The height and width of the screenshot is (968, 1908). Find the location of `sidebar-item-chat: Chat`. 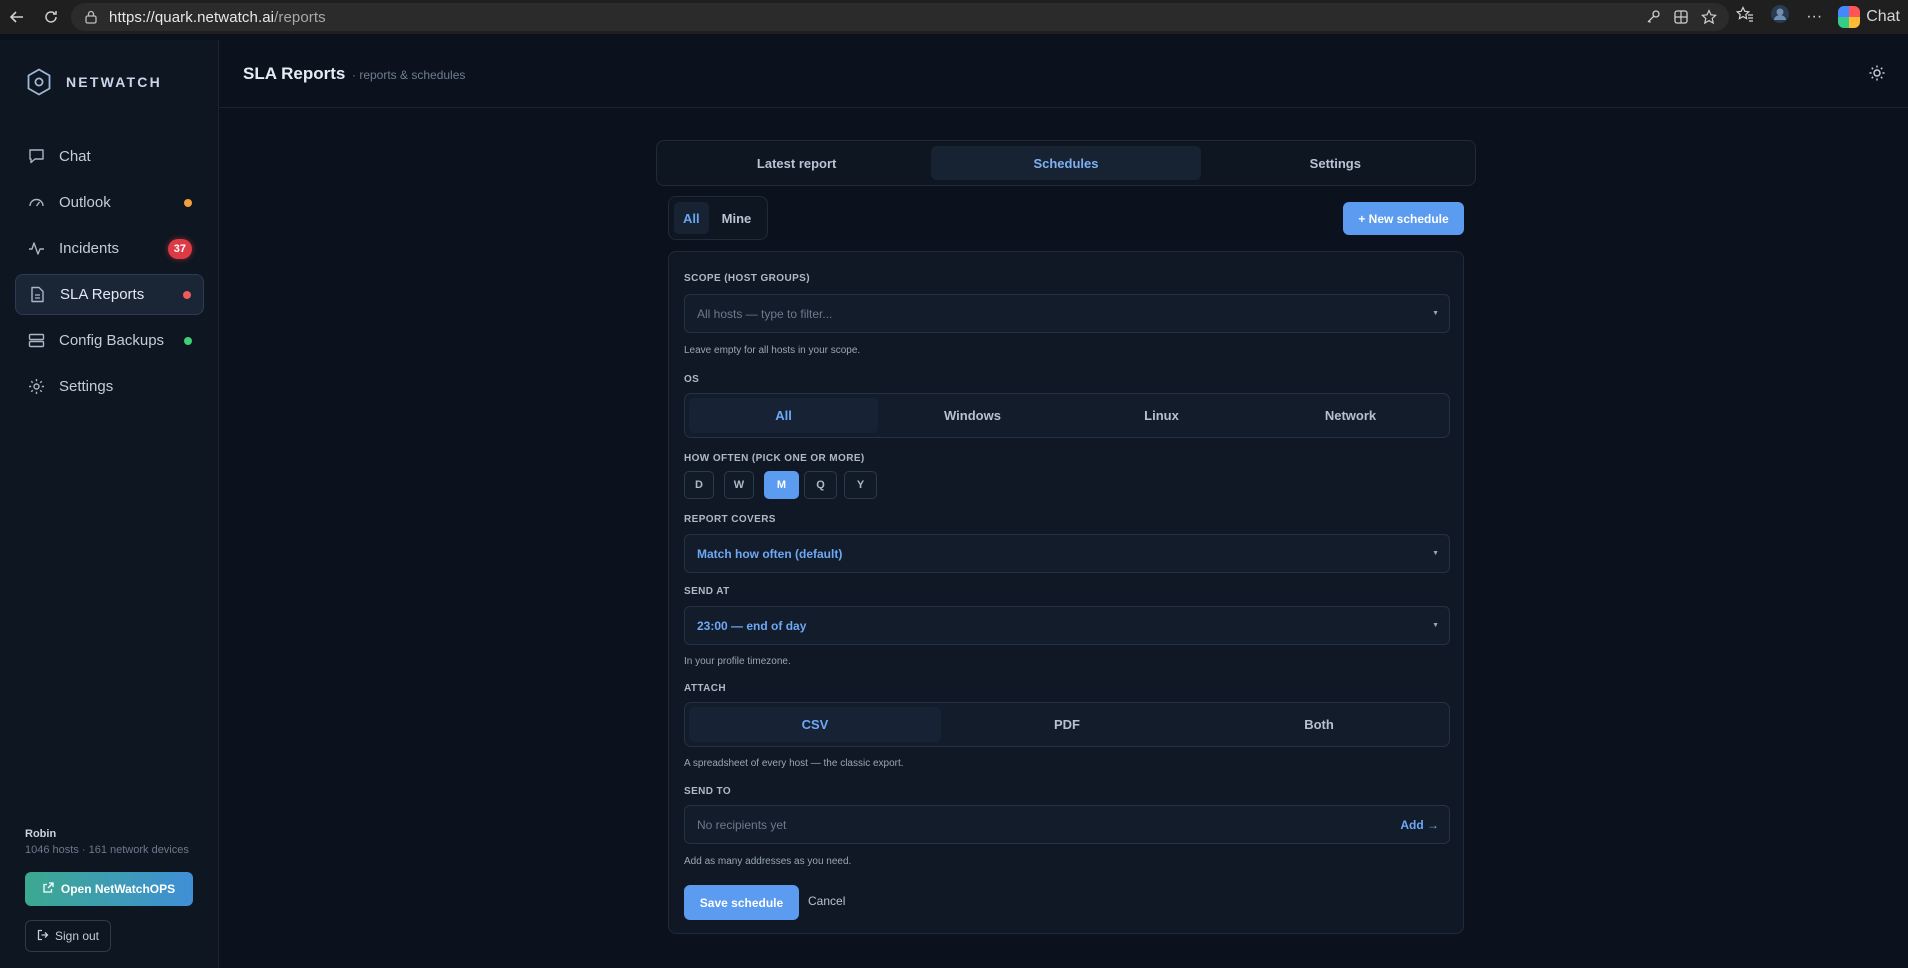

sidebar-item-chat: Chat is located at coordinates (109, 156).